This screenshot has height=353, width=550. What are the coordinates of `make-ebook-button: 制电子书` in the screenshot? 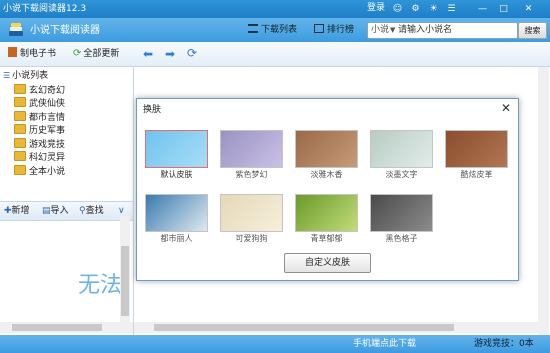 It's located at (32, 54).